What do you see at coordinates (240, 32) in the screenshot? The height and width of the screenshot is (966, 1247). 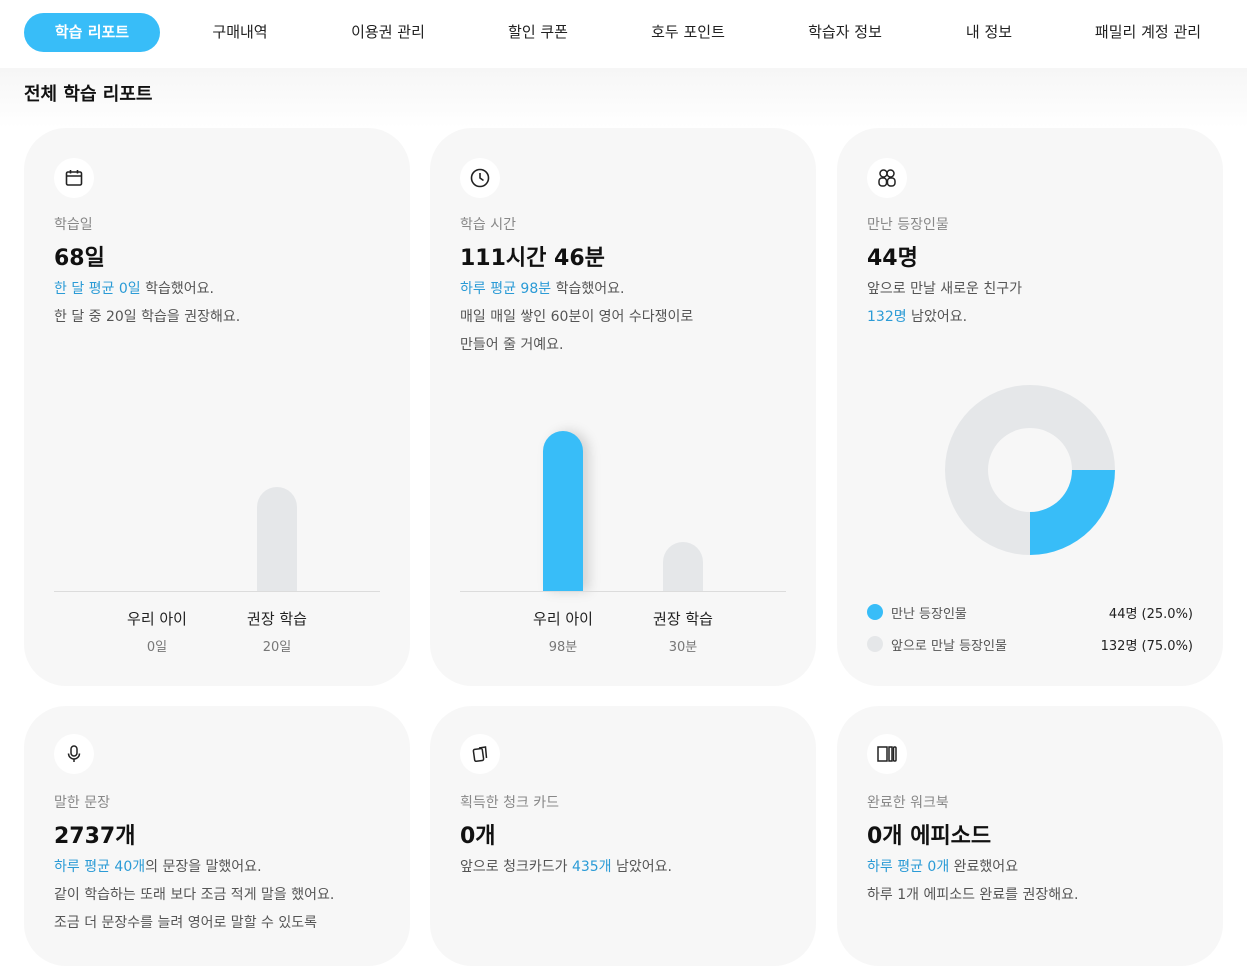 I see `tab-purchase-history: 구매내역` at bounding box center [240, 32].